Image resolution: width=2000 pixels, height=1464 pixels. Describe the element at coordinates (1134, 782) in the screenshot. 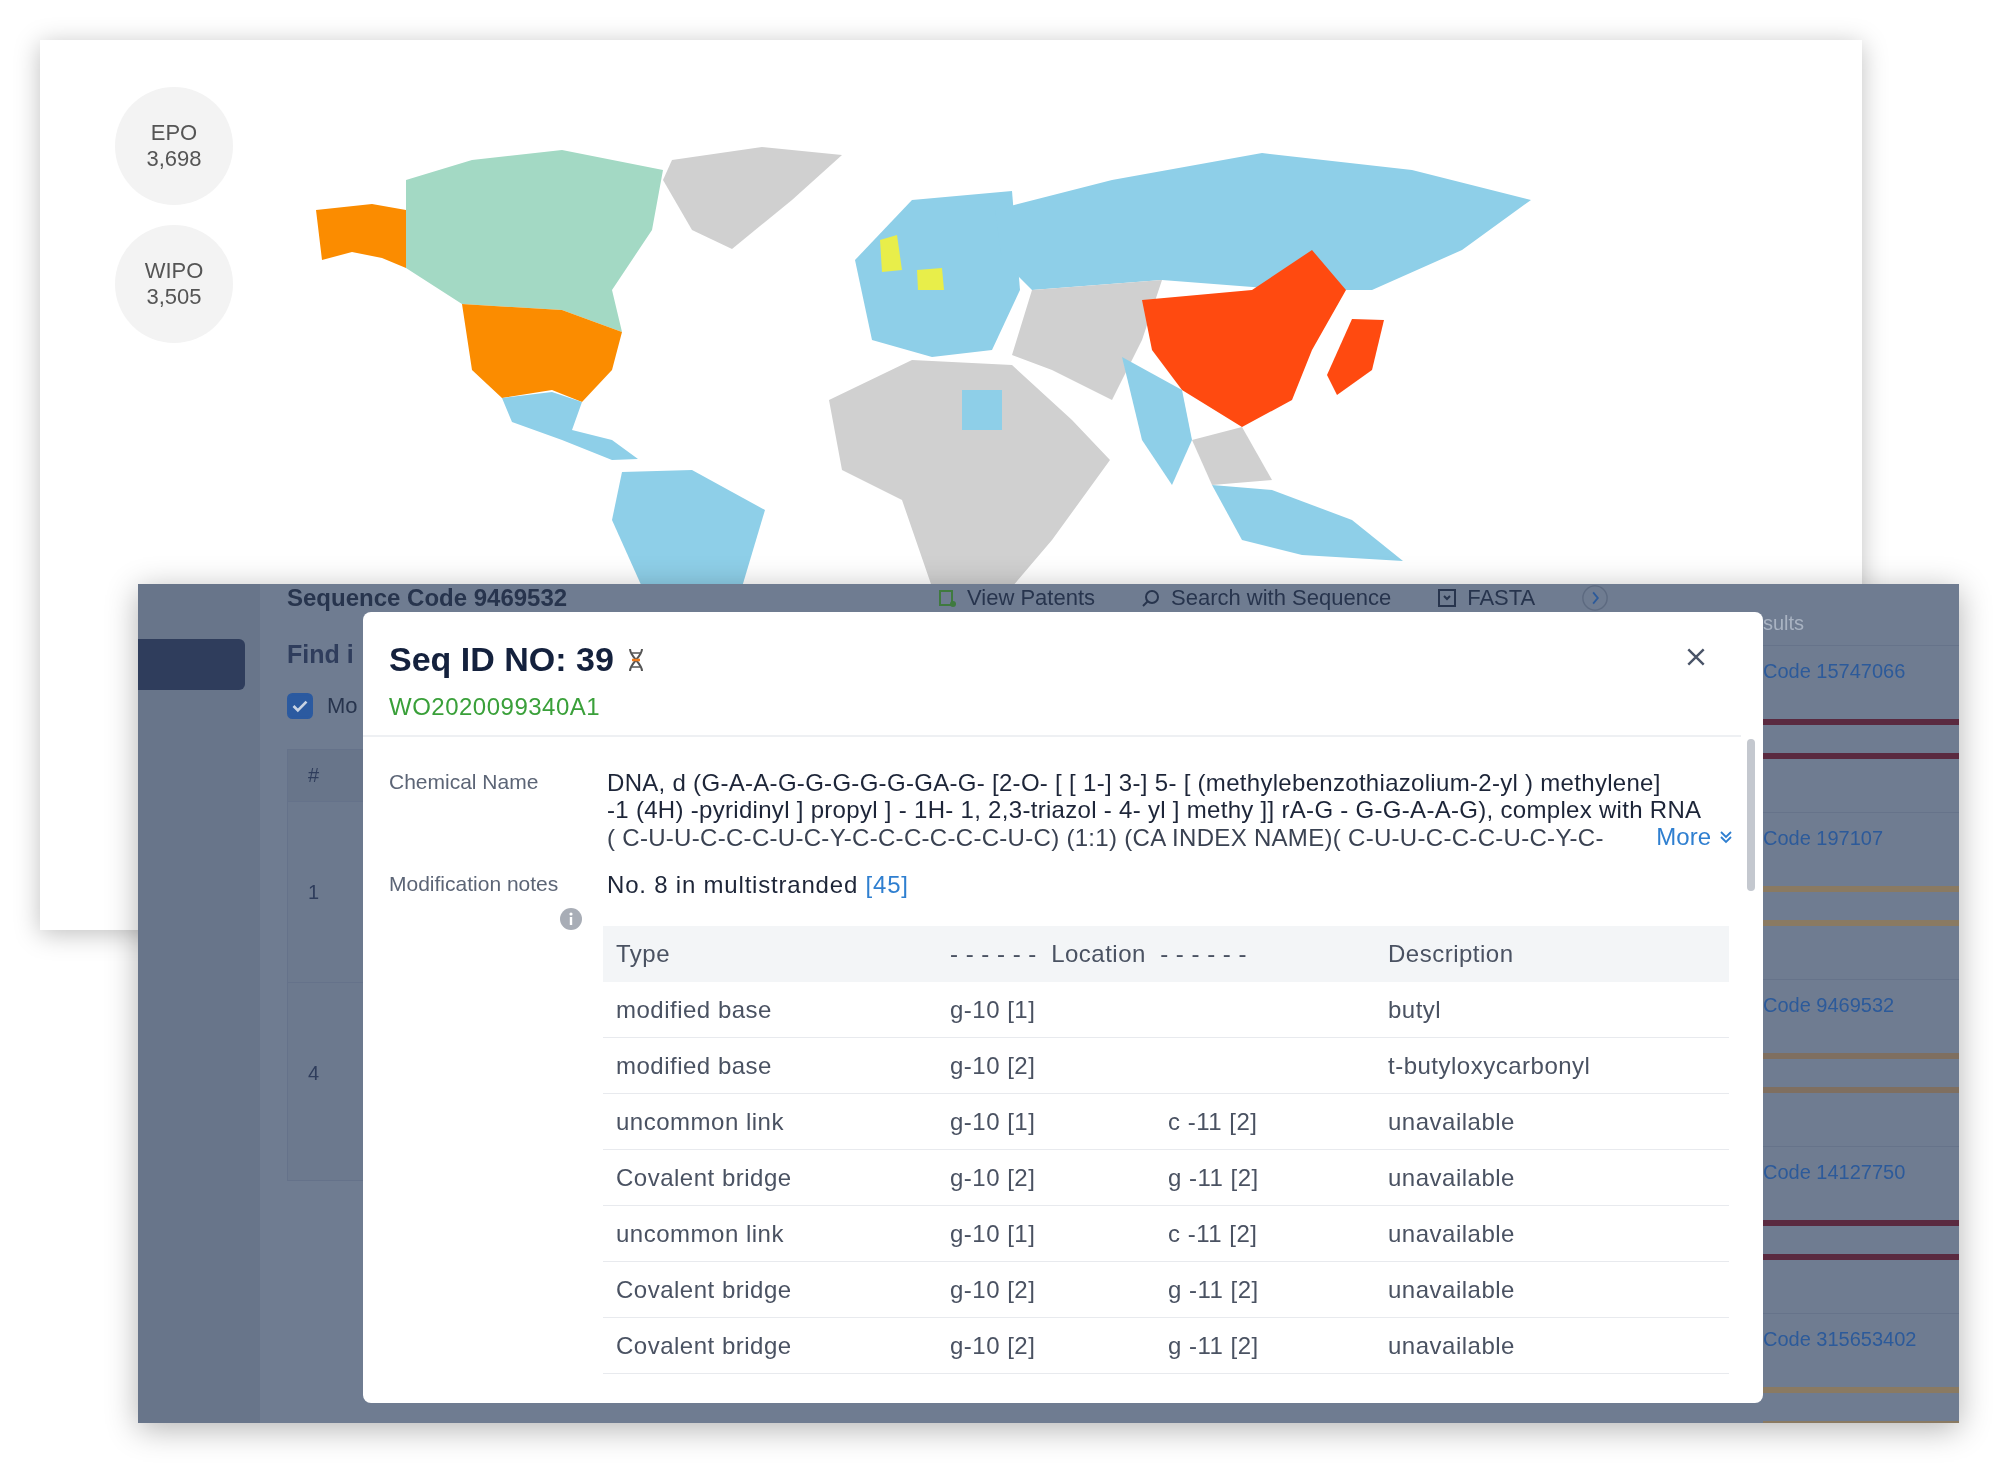

I see `chemical-name-line: DNA, d (G-A-A-G-G-G-G-G-GA-G- [2-O- [ [ 1-] 3-] 5- [ (methylebenzothiazolium-2-yl ) methylene]` at that location.